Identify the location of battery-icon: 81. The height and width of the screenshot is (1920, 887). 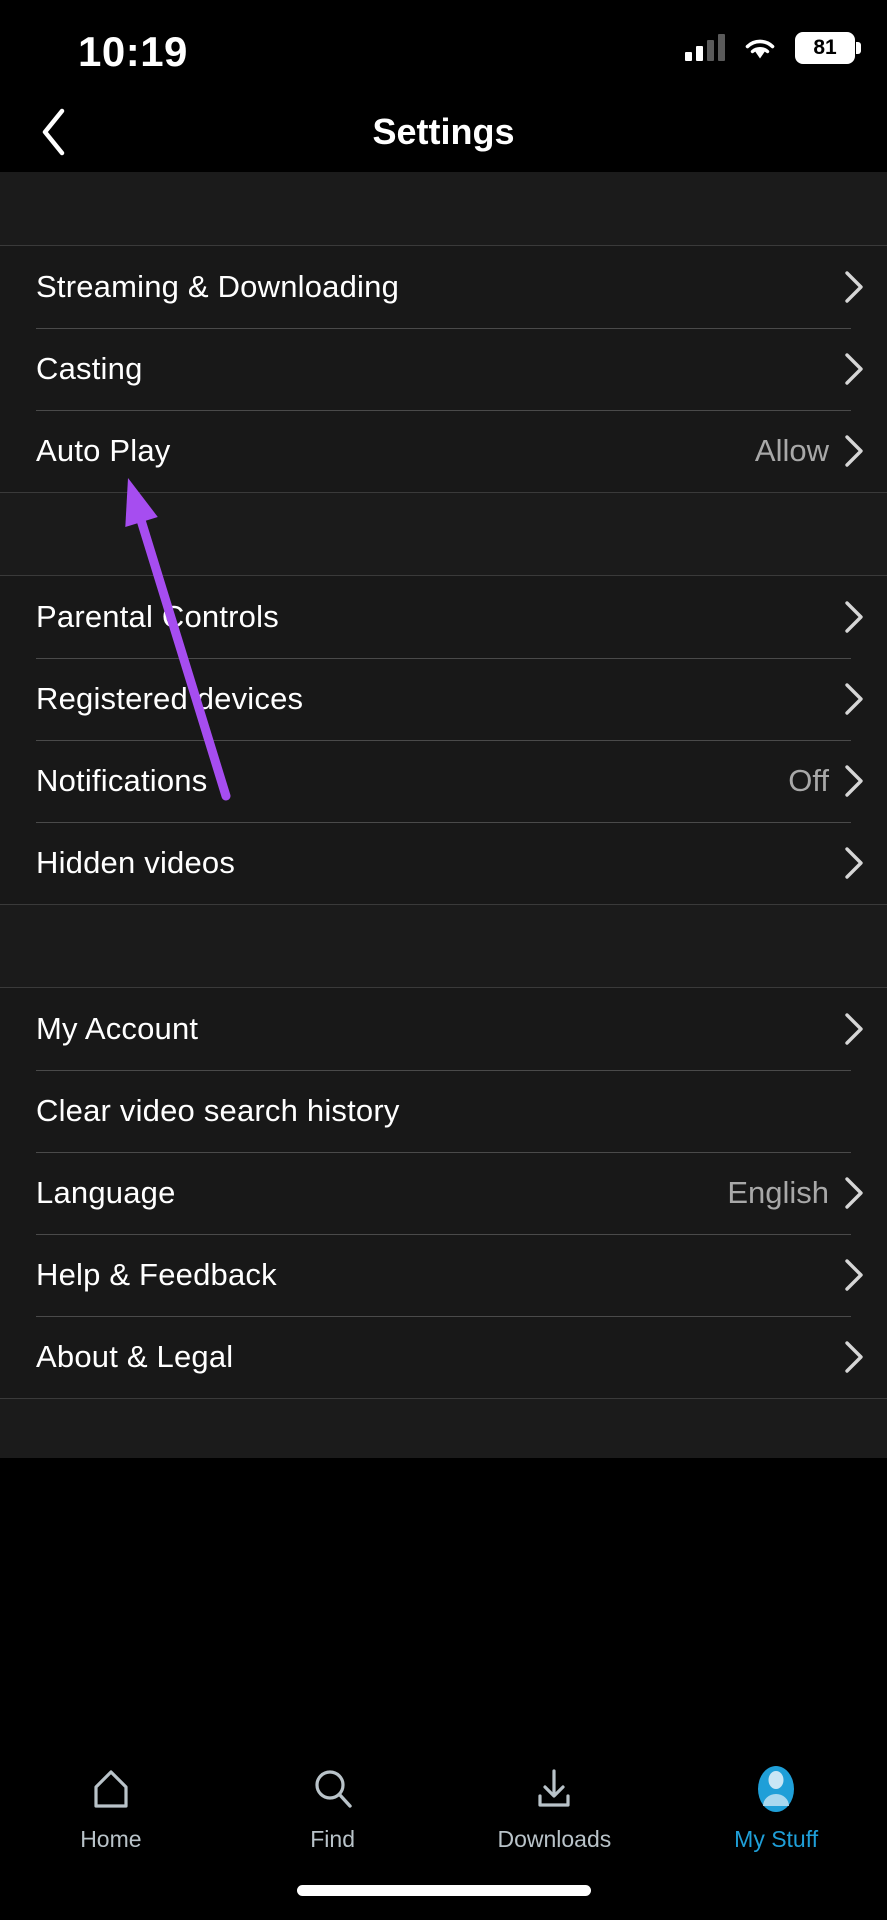
(828, 48).